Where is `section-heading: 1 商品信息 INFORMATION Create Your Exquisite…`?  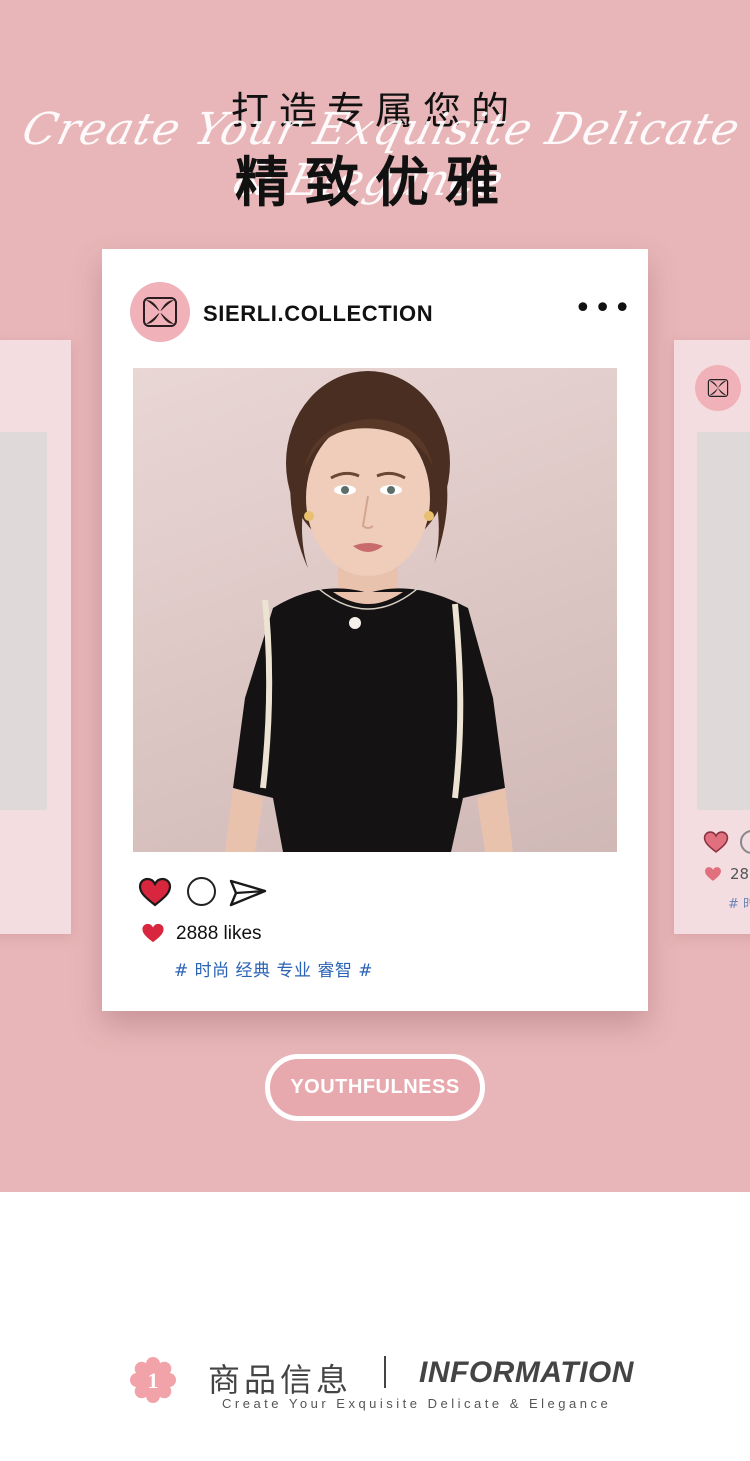
section-heading: 1 商品信息 INFORMATION Create Your Exquisite… is located at coordinates (375, 1380).